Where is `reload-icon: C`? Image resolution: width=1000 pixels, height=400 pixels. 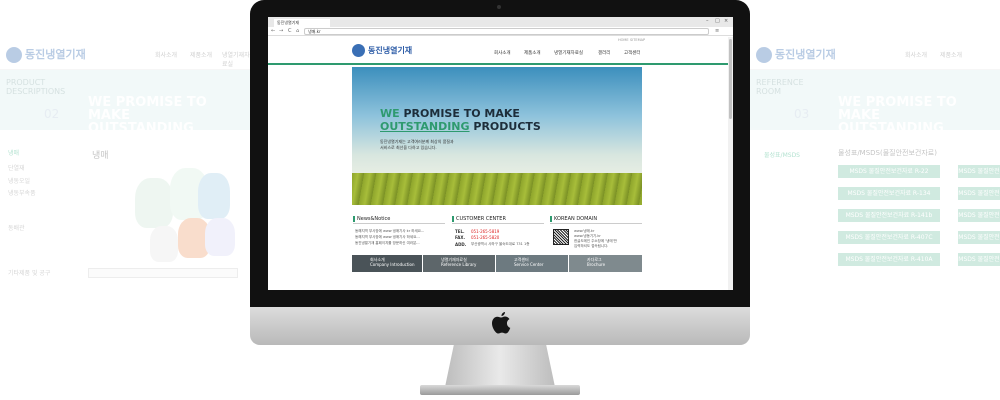
reload-icon: C is located at coordinates (290, 31).